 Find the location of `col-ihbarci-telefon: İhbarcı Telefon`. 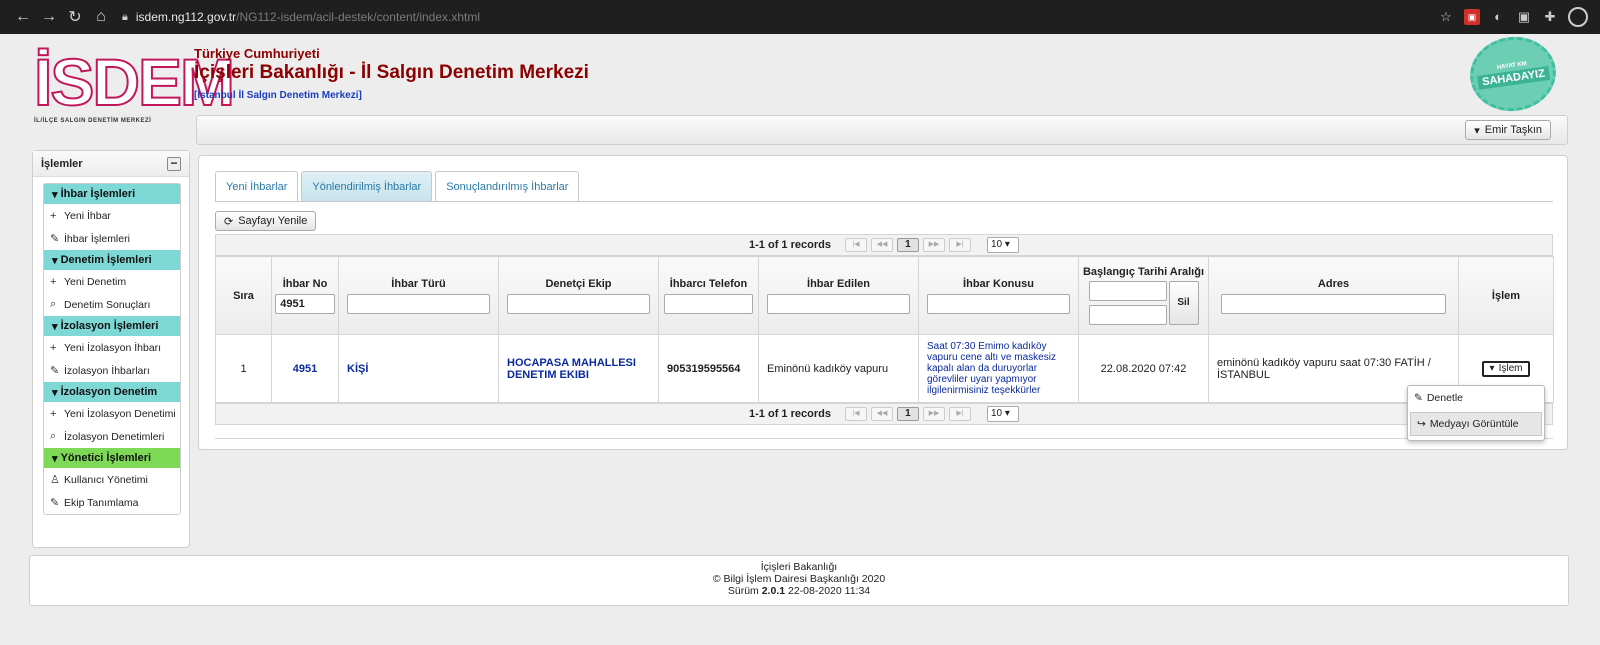

col-ihbarci-telefon: İhbarcı Telefon is located at coordinates (708, 295).